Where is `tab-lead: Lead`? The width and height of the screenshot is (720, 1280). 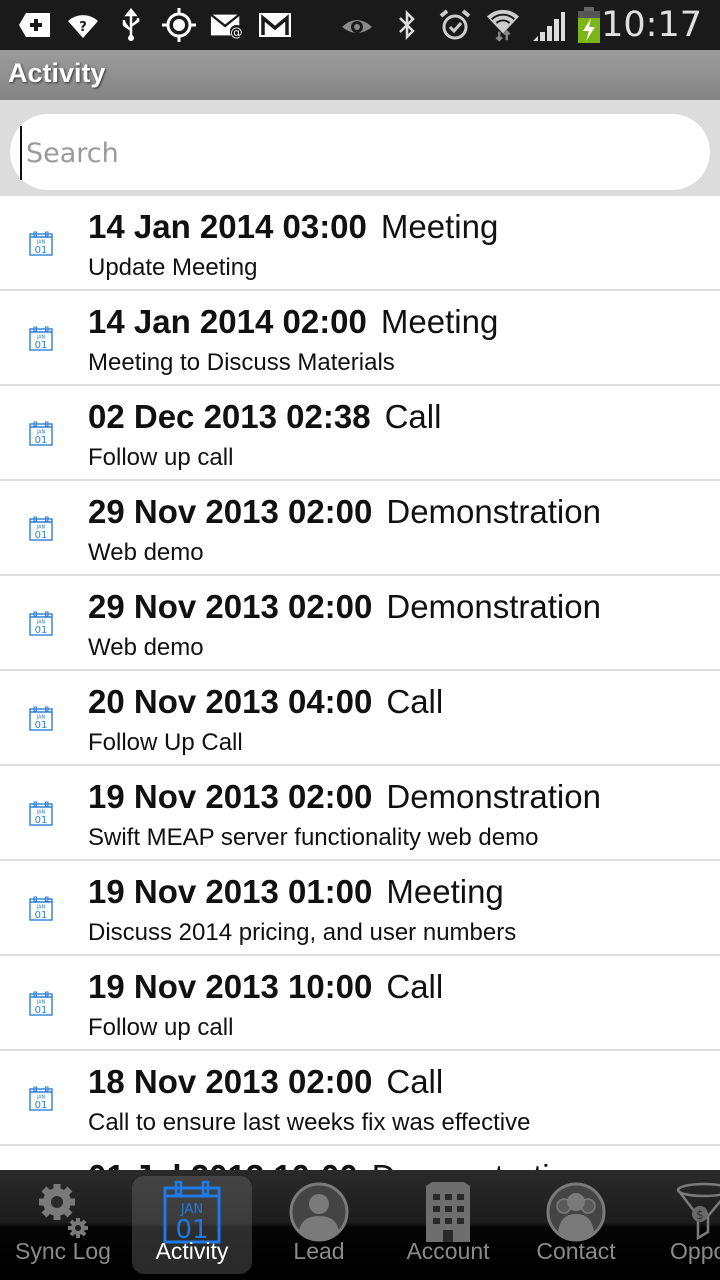 tab-lead: Lead is located at coordinates (319, 1225).